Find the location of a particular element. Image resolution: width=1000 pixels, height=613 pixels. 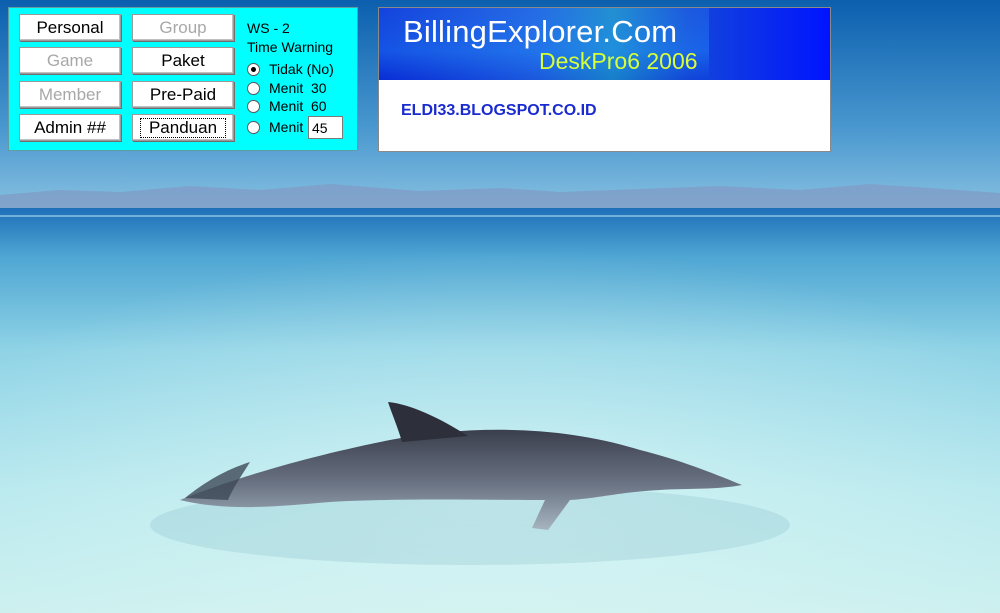

paket-button-label: Paket is located at coordinates (183, 60).